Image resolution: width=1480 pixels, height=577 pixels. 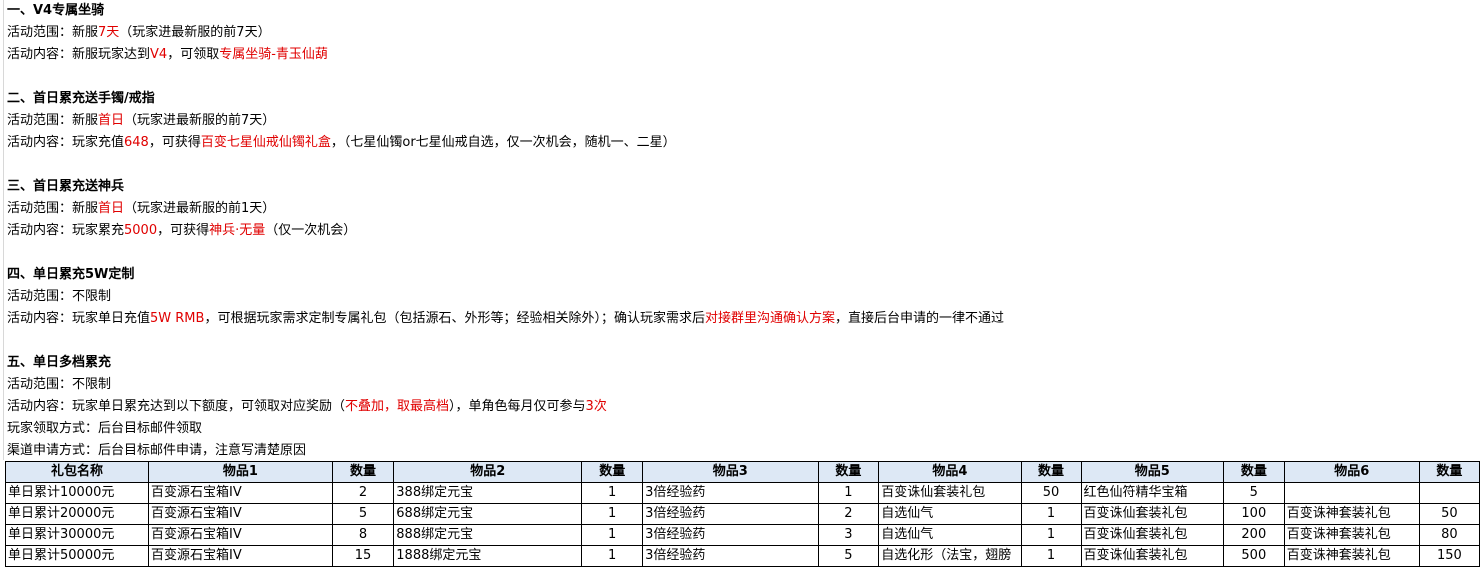 I want to click on cell-qty: 8, so click(x=363, y=535).